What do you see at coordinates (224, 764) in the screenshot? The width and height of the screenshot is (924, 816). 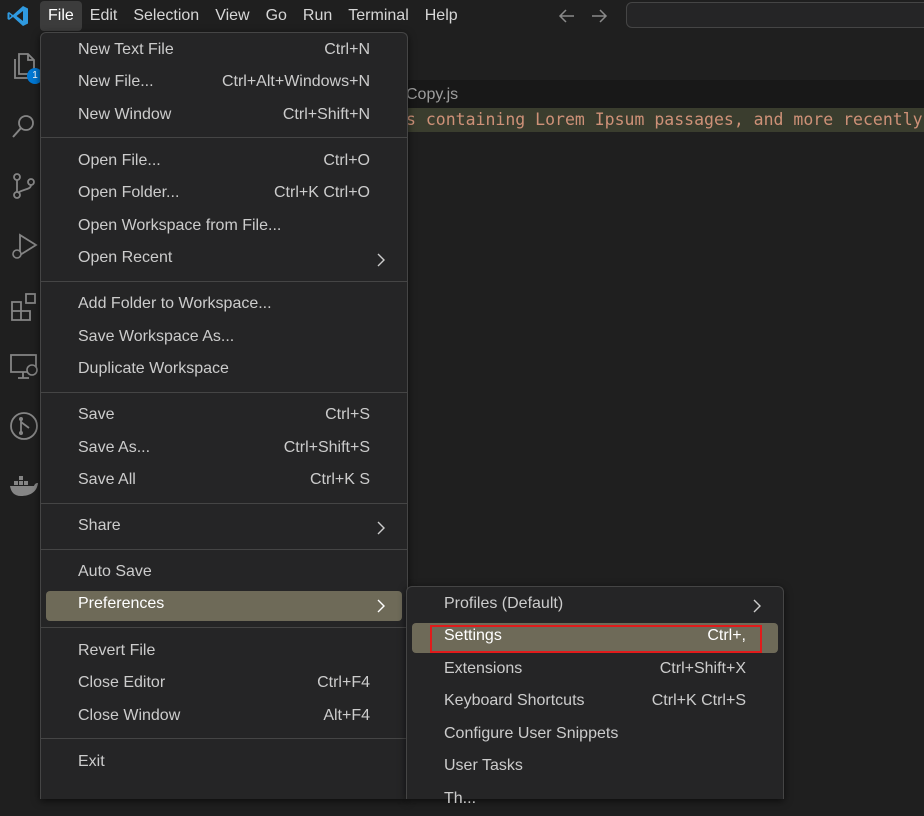 I see `menu-item-exit: Exit` at bounding box center [224, 764].